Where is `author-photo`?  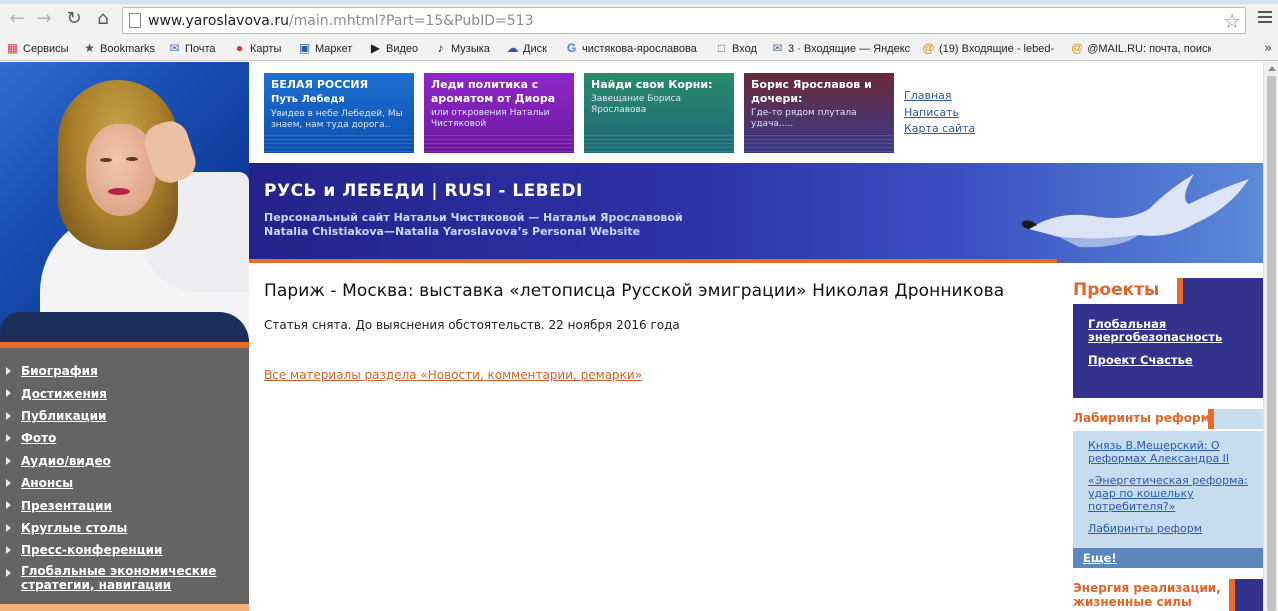 author-photo is located at coordinates (124, 202).